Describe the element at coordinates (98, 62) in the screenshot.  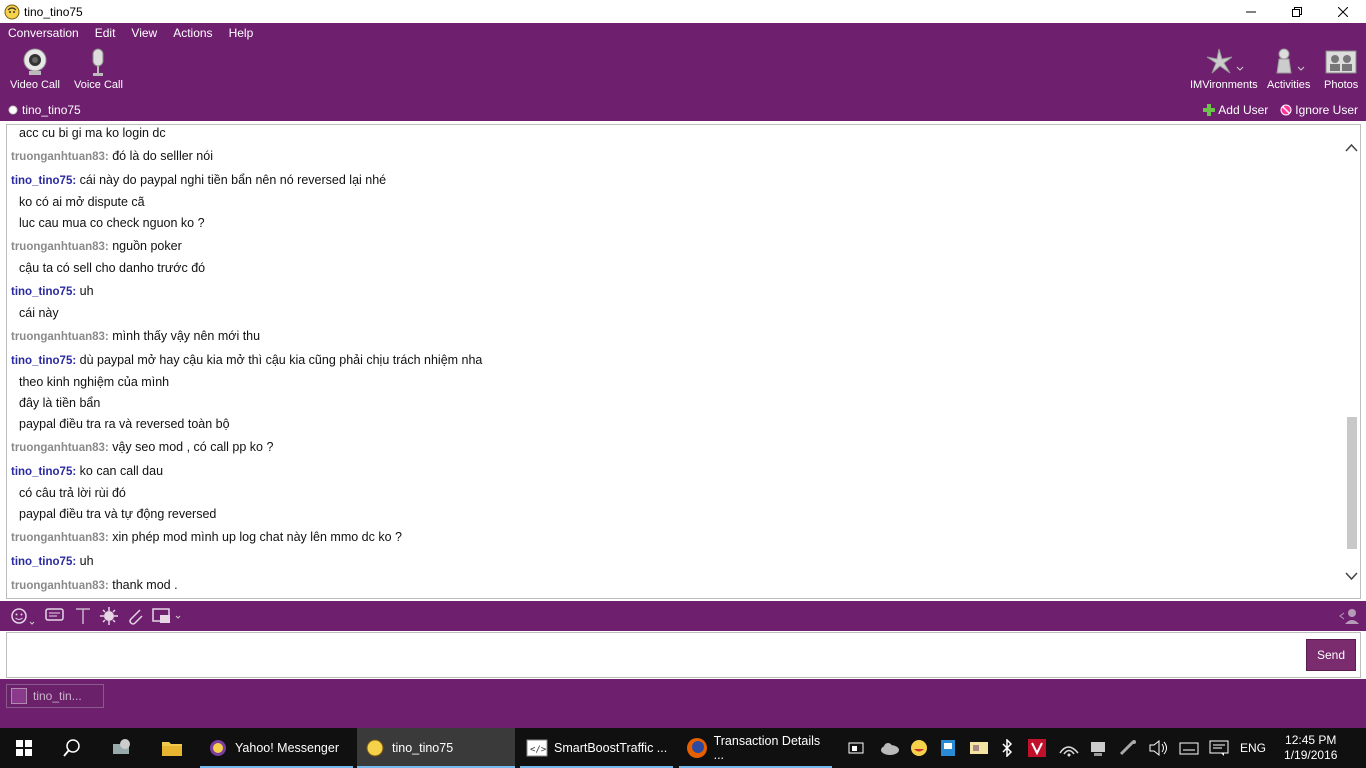
I see `microphone-icon` at that location.